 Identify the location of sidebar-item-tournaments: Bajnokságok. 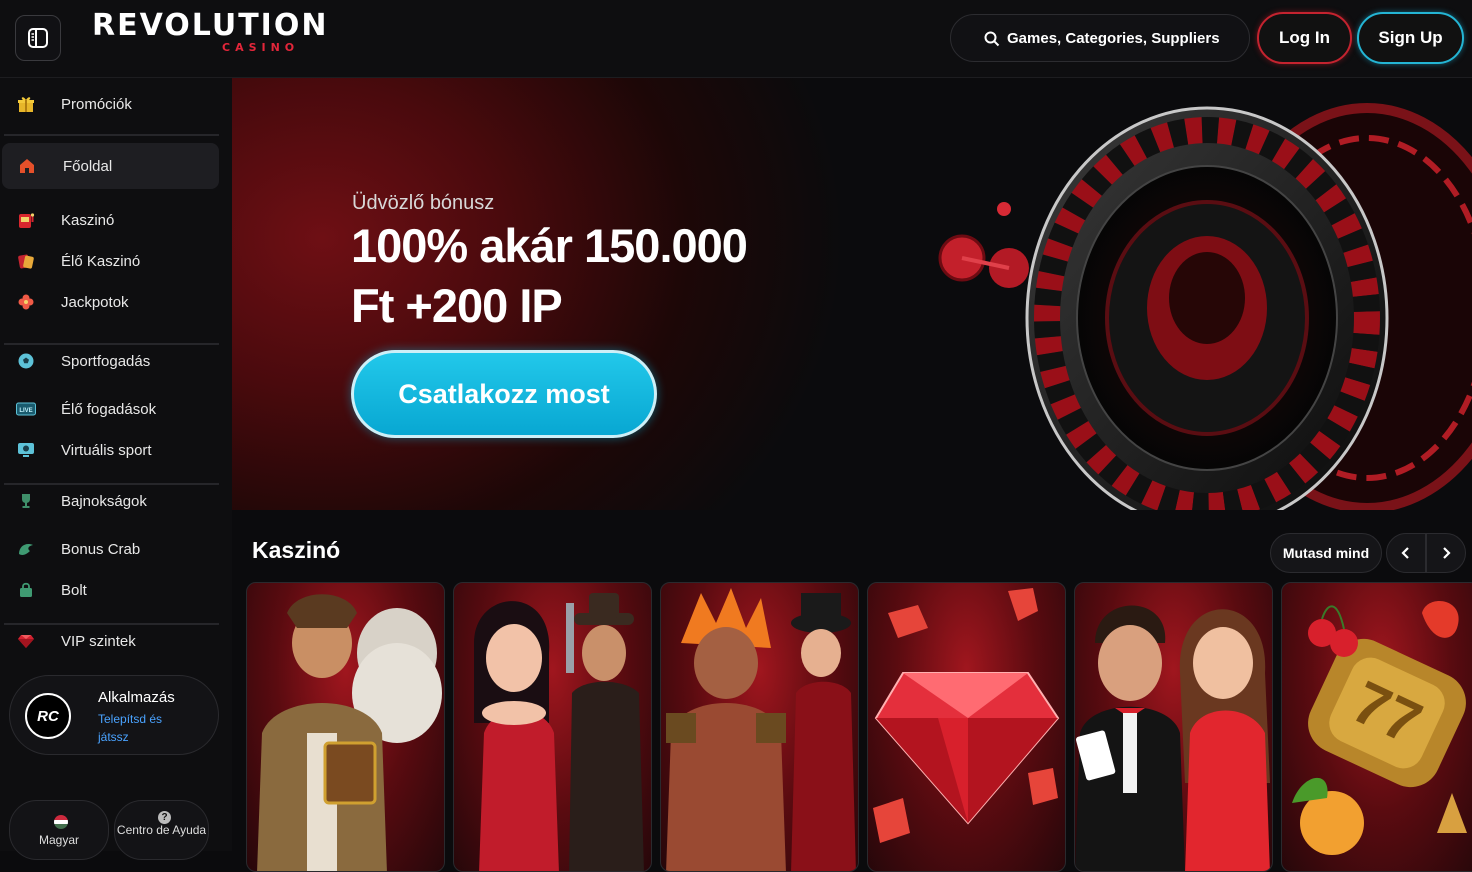
(112, 501).